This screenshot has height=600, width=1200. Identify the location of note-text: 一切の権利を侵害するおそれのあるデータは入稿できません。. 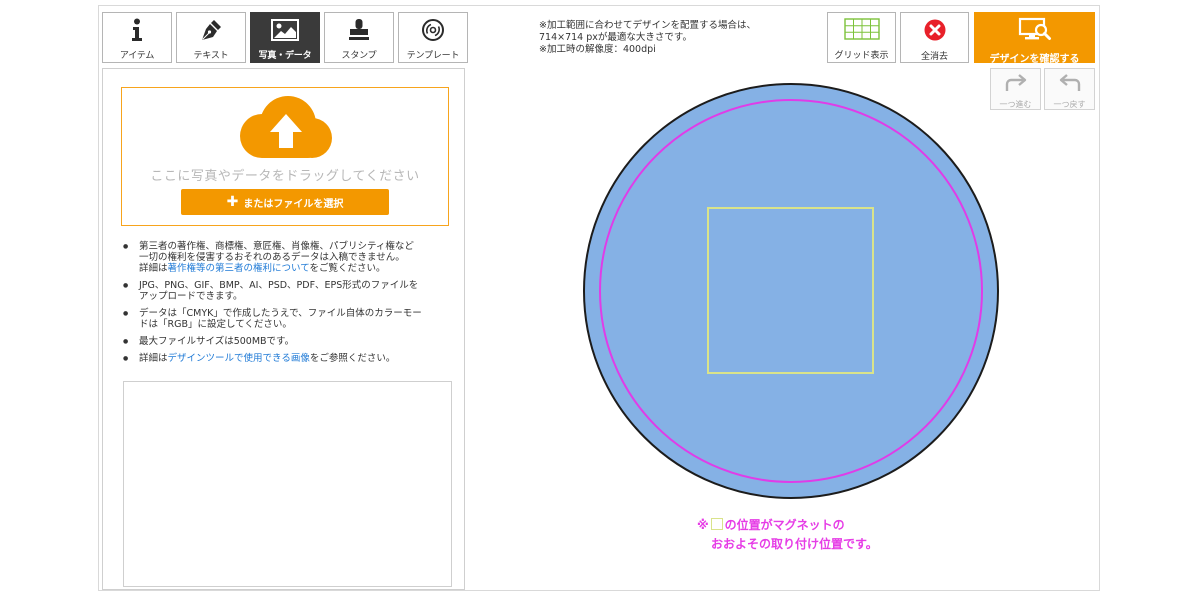
(272, 257).